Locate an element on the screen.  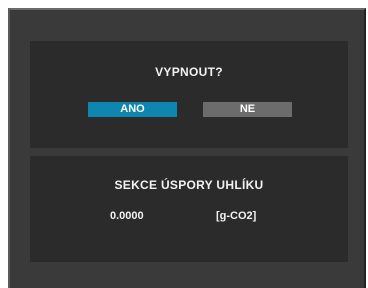
shutdown-question: VYPNOUT? is located at coordinates (189, 72).